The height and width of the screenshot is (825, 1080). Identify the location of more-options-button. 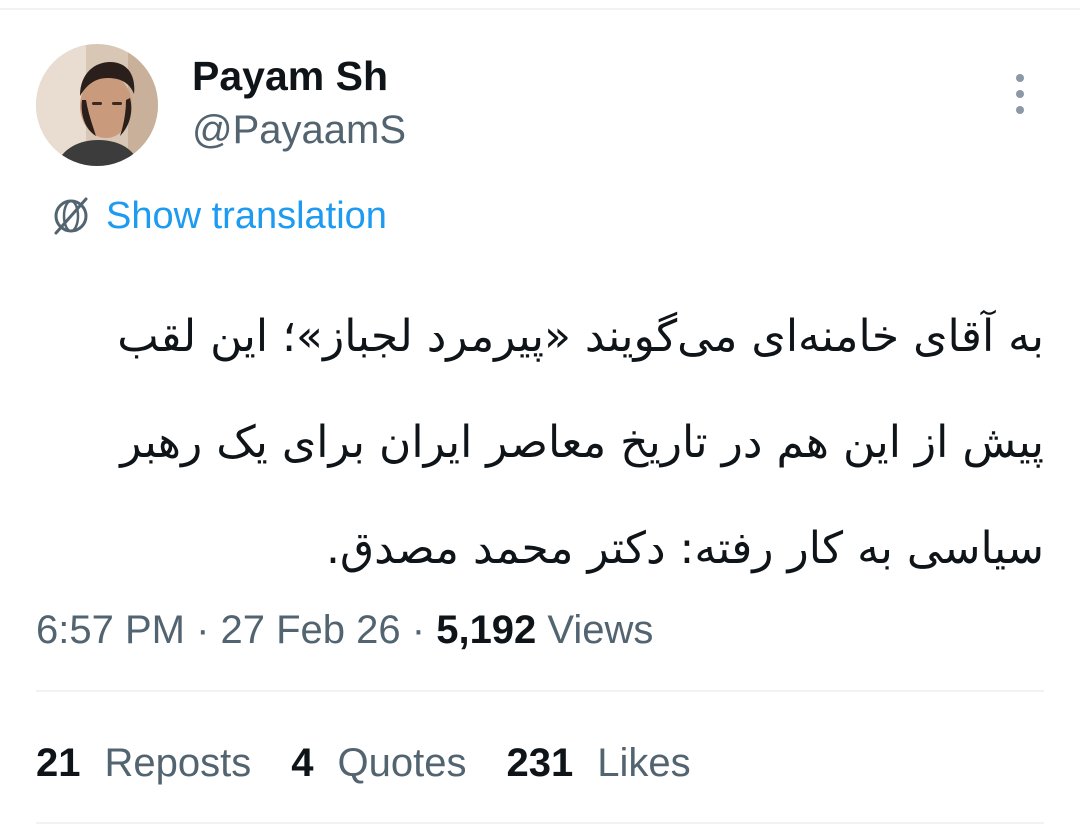
(1020, 94).